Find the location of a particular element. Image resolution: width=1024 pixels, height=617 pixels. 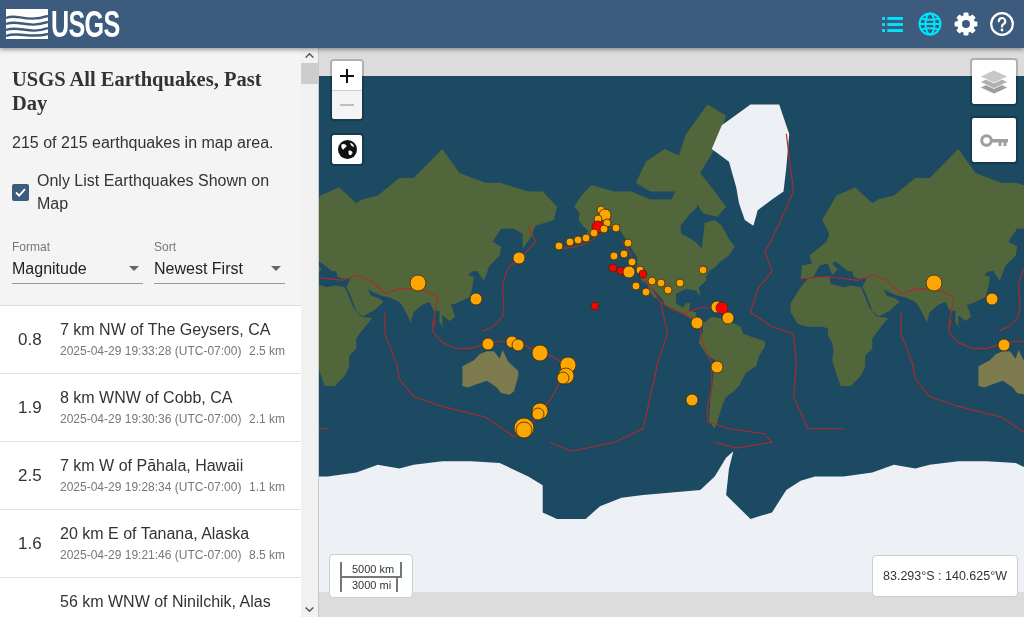

magnitude-text: 2.5 is located at coordinates (30, 475).